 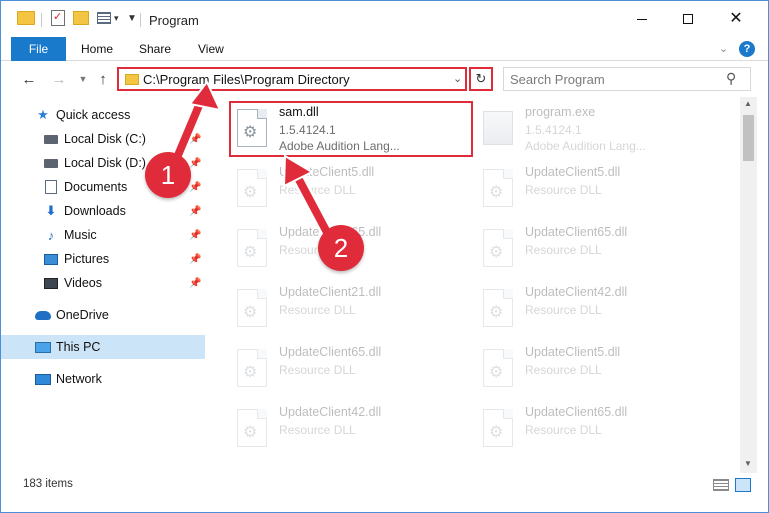 I want to click on refresh-button: ↻, so click(x=481, y=79).